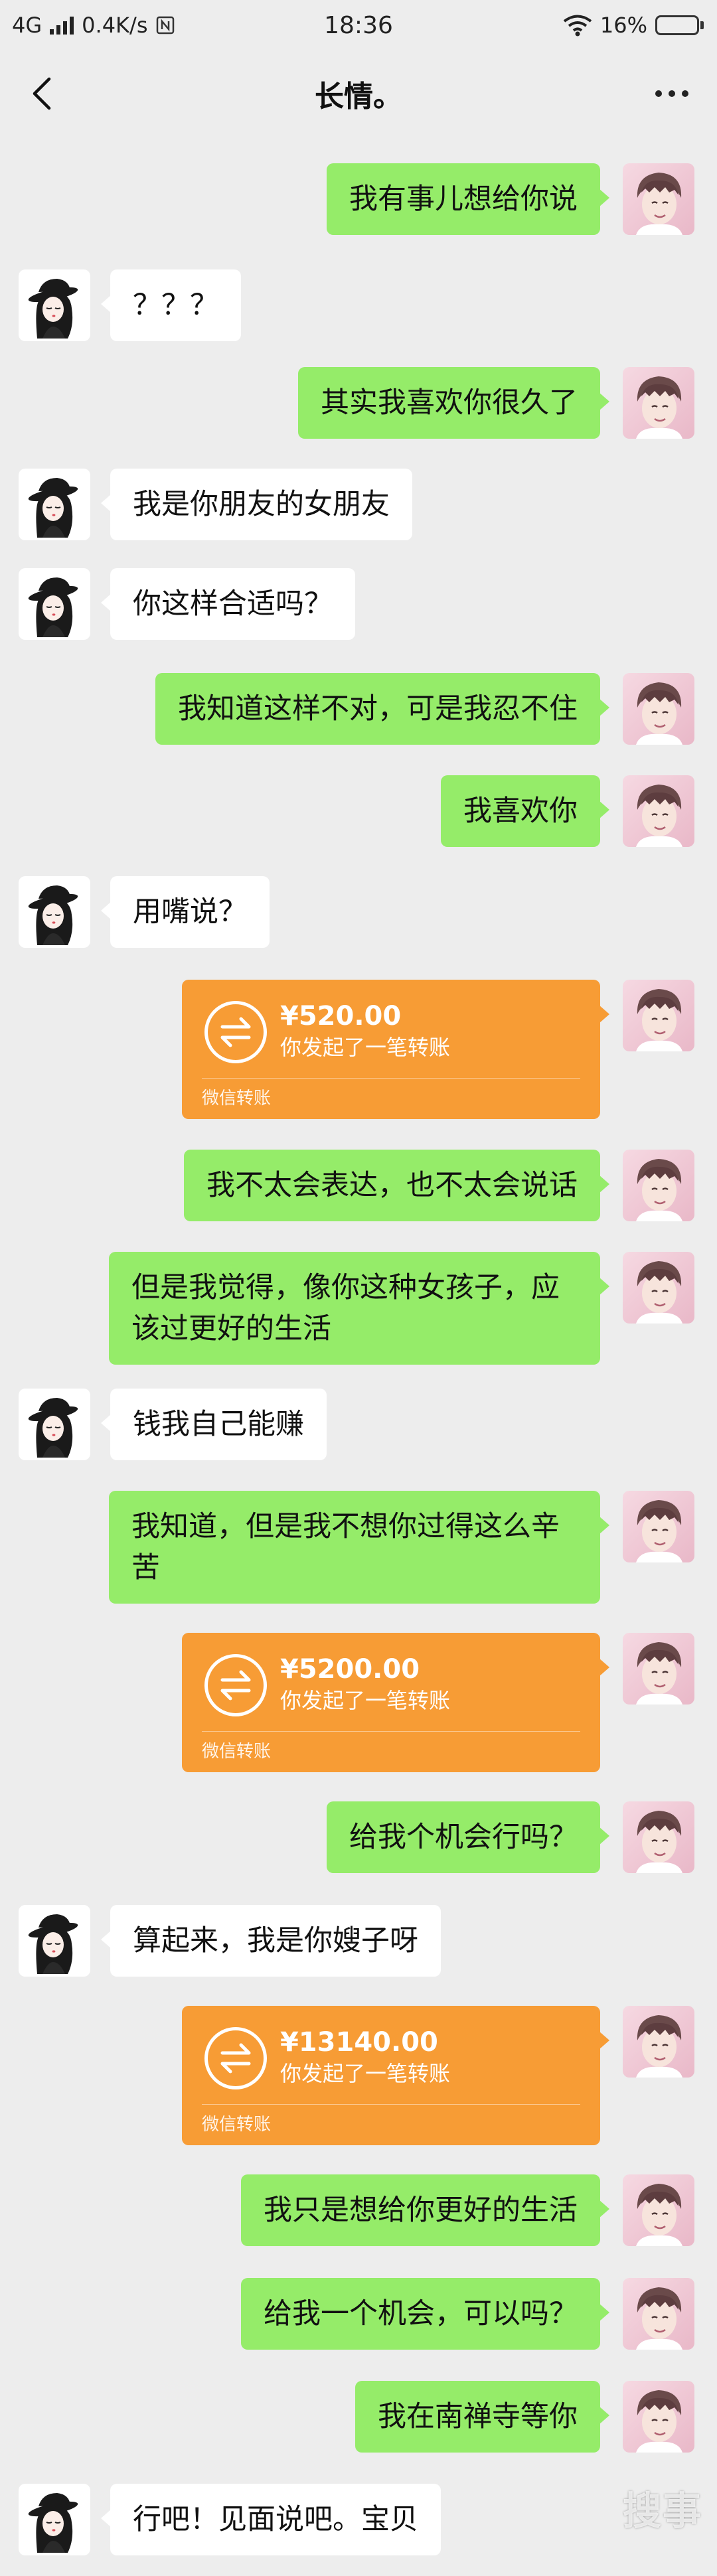 Image resolution: width=717 pixels, height=2576 pixels. What do you see at coordinates (341, 1016) in the screenshot?
I see `transfer-amount: ¥520.00` at bounding box center [341, 1016].